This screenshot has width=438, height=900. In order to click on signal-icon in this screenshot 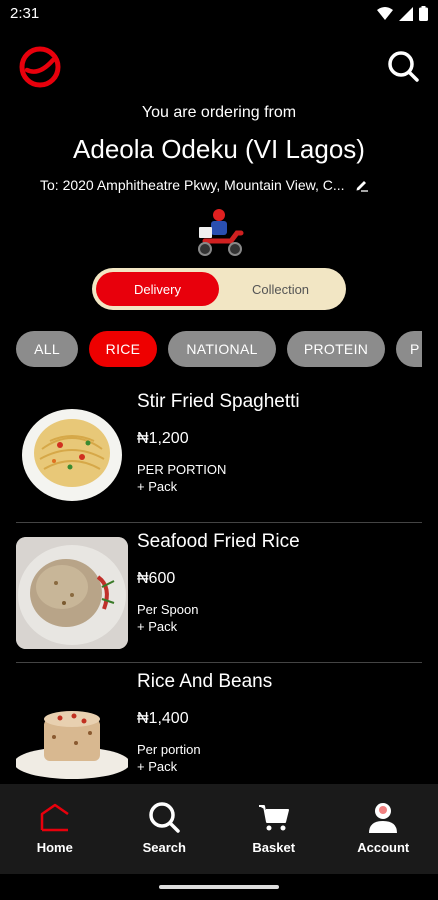, I will do `click(406, 13)`.